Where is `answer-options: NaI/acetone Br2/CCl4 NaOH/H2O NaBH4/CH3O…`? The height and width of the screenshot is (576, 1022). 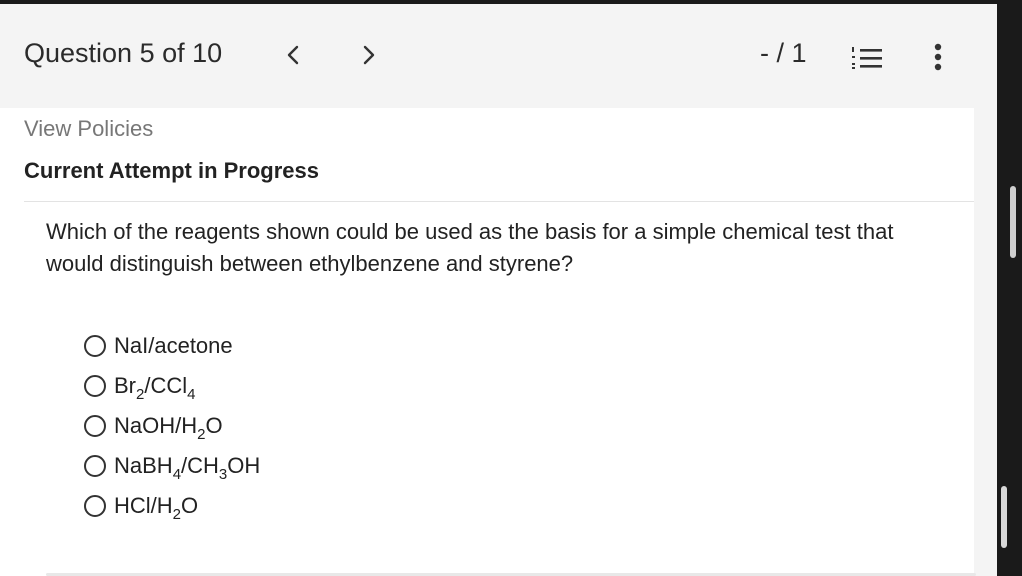 answer-options: NaI/acetone Br2/CCl4 NaOH/H2O NaBH4/CH3O… is located at coordinates (172, 426).